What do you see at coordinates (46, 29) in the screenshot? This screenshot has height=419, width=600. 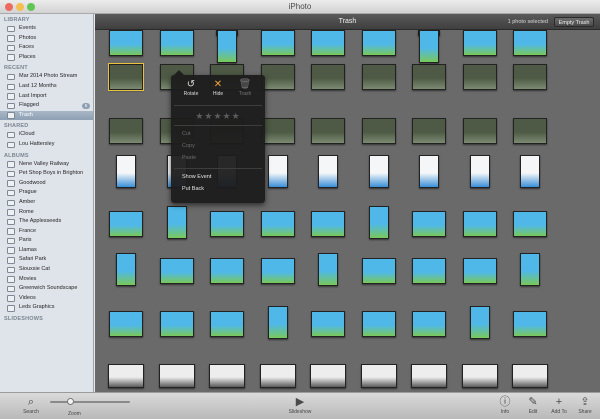 I see `sidebar-item: Events` at bounding box center [46, 29].